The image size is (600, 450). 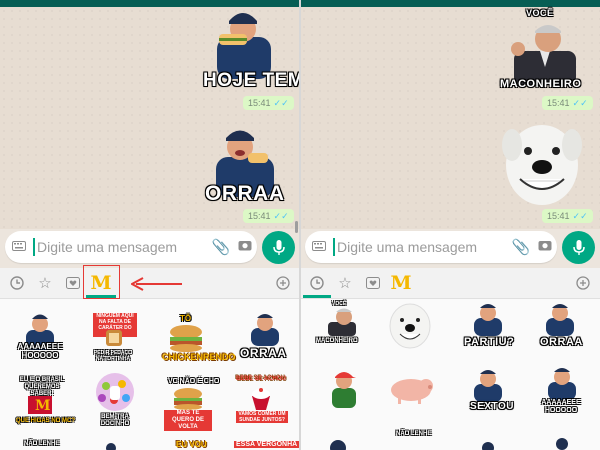 What do you see at coordinates (541, 84) in the screenshot?
I see `sticker-caption: MACONHEIRO` at bounding box center [541, 84].